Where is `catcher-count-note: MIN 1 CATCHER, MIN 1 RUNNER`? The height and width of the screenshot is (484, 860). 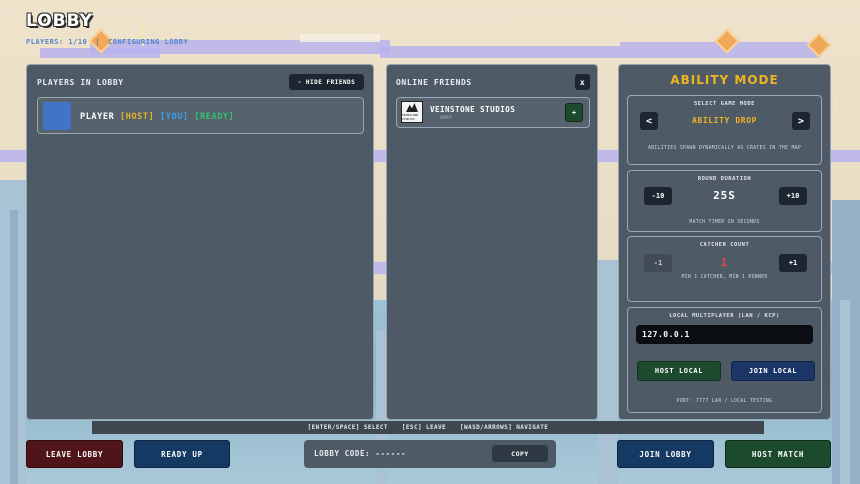
catcher-count-note: MIN 1 CATCHER, MIN 1 RUNNER is located at coordinates (724, 277).